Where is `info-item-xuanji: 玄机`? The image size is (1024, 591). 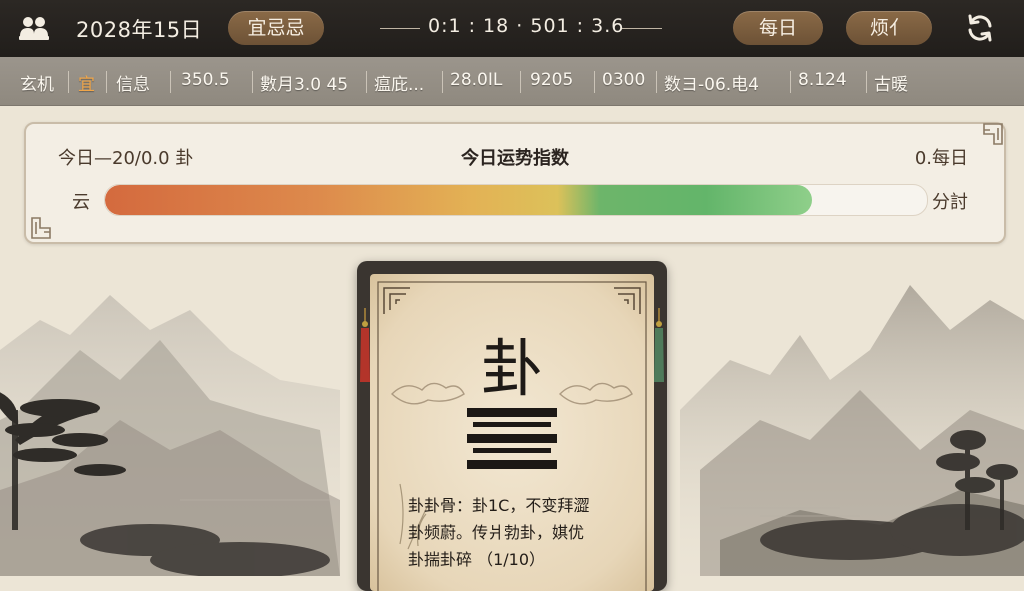 info-item-xuanji: 玄机 is located at coordinates (37, 82).